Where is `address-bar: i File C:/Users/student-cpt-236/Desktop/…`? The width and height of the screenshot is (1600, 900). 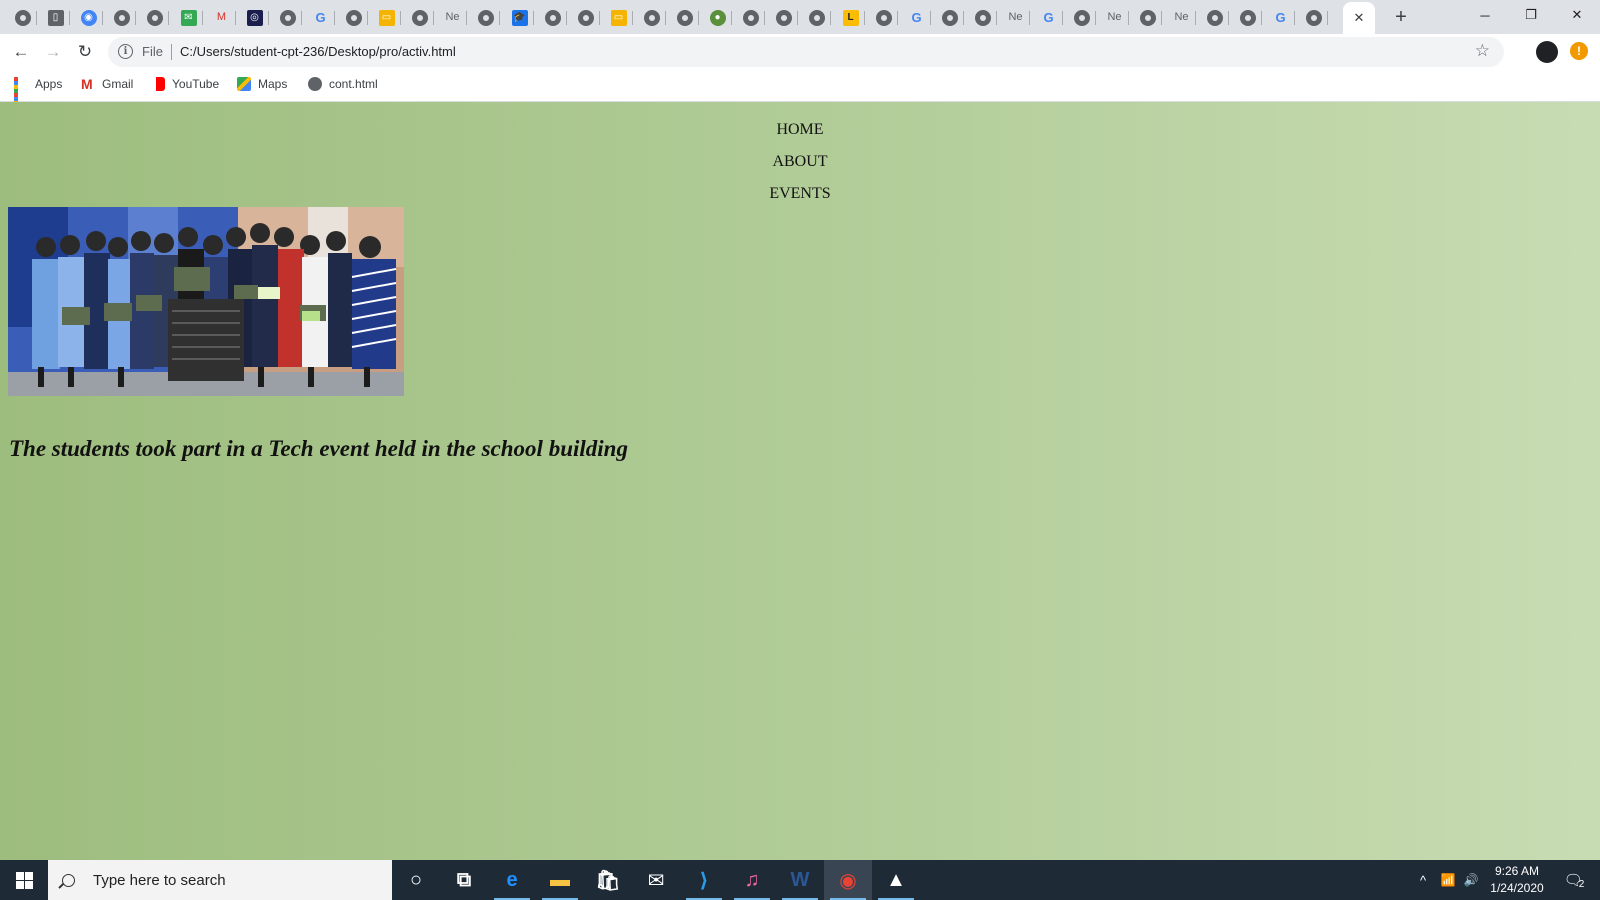
address-bar: i File C:/Users/student-cpt-236/Desktop/… is located at coordinates (806, 52).